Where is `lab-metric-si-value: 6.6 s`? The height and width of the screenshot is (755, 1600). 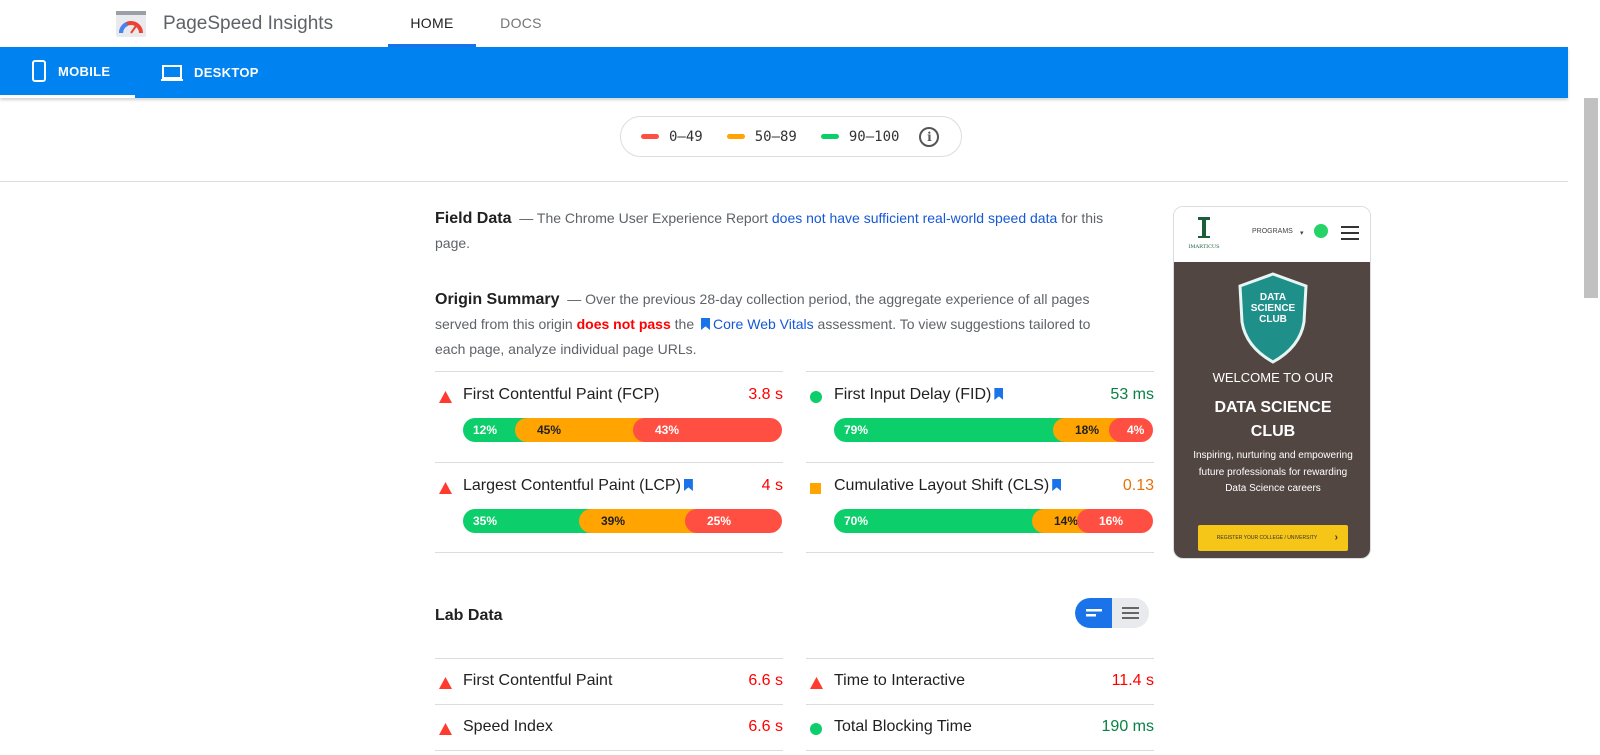 lab-metric-si-value: 6.6 s is located at coordinates (765, 726).